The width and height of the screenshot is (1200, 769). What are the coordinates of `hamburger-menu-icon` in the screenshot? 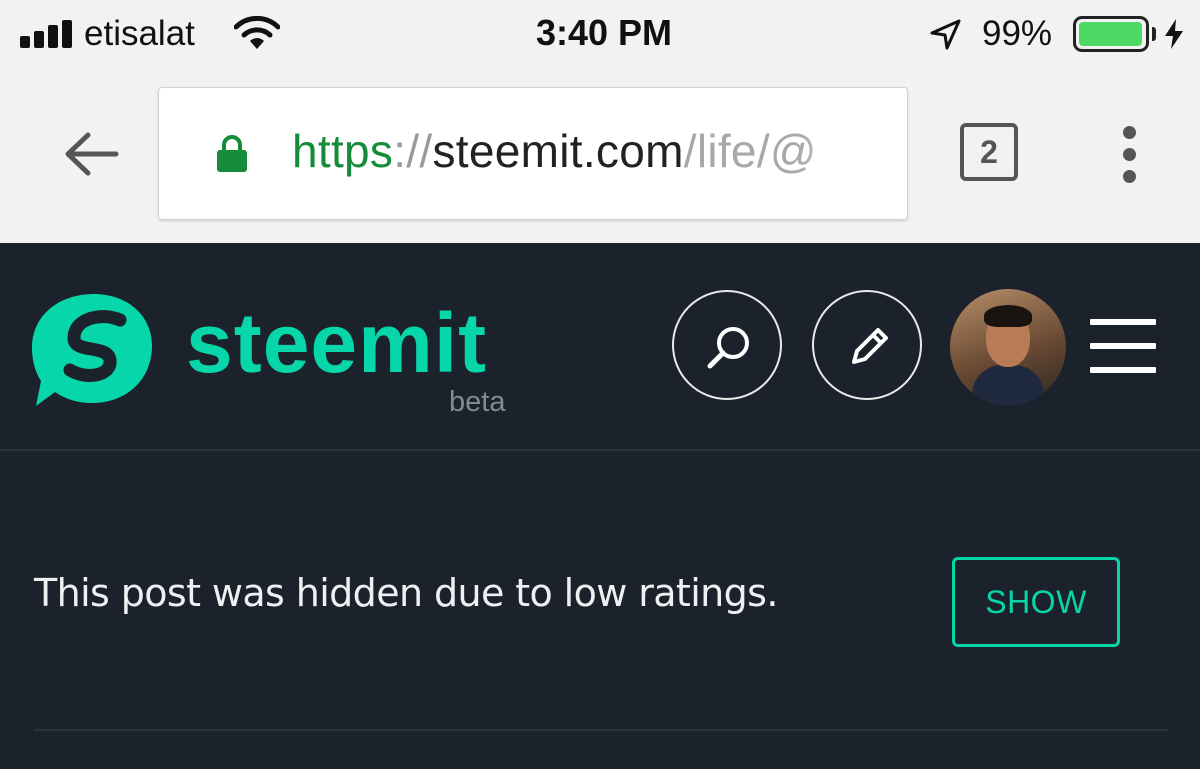 It's located at (1123, 346).